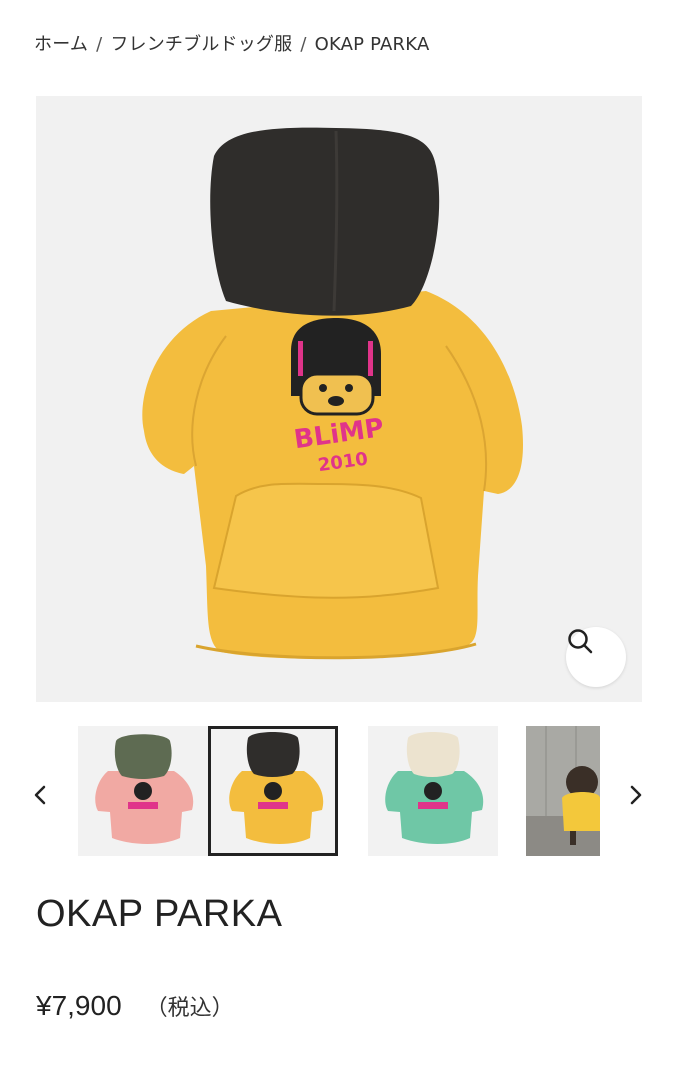 This screenshot has width=678, height=1080. Describe the element at coordinates (201, 44) in the screenshot. I see `breadcrumb-category-link: フレンチブルドッグ服` at that location.